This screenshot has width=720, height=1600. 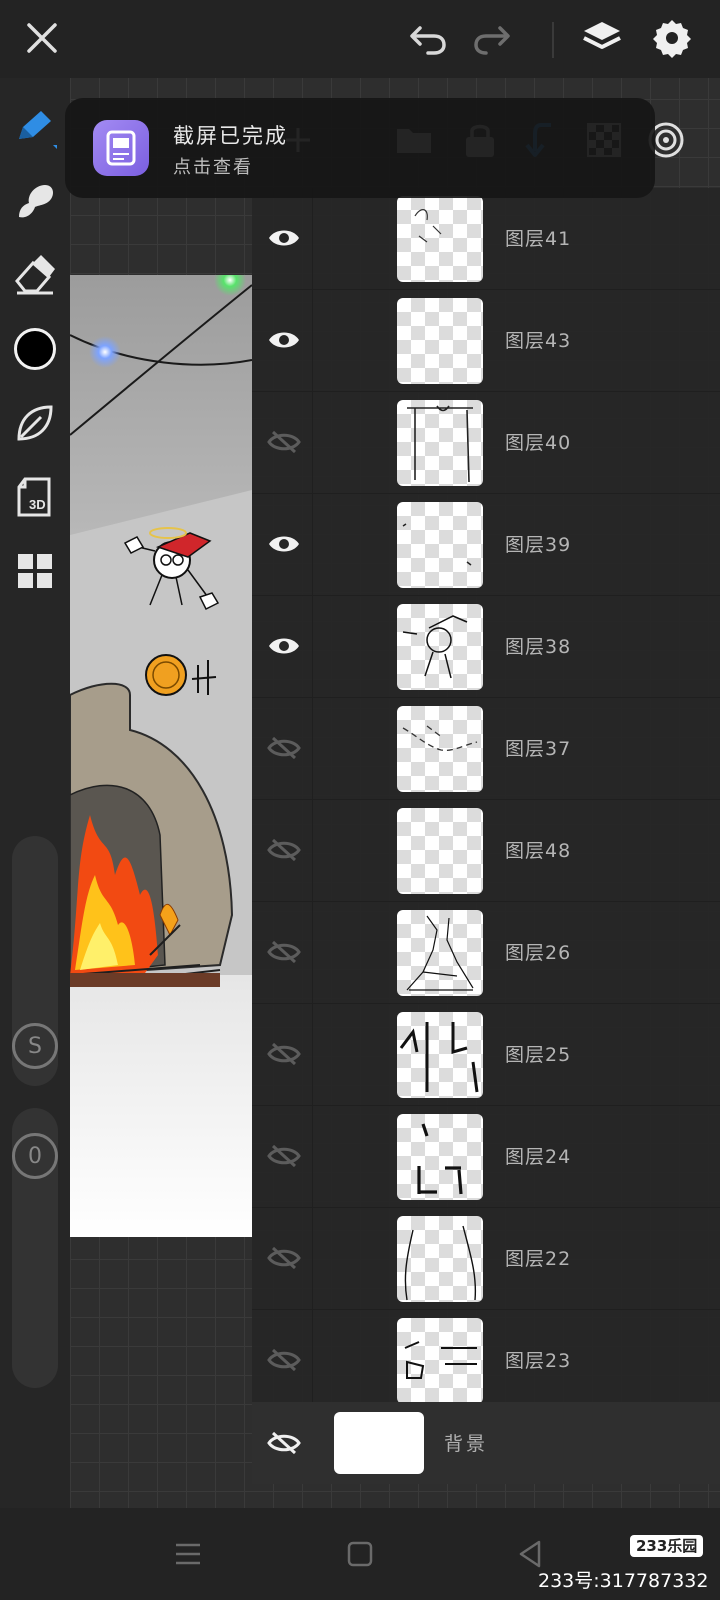 I want to click on close-icon, so click(x=42, y=38).